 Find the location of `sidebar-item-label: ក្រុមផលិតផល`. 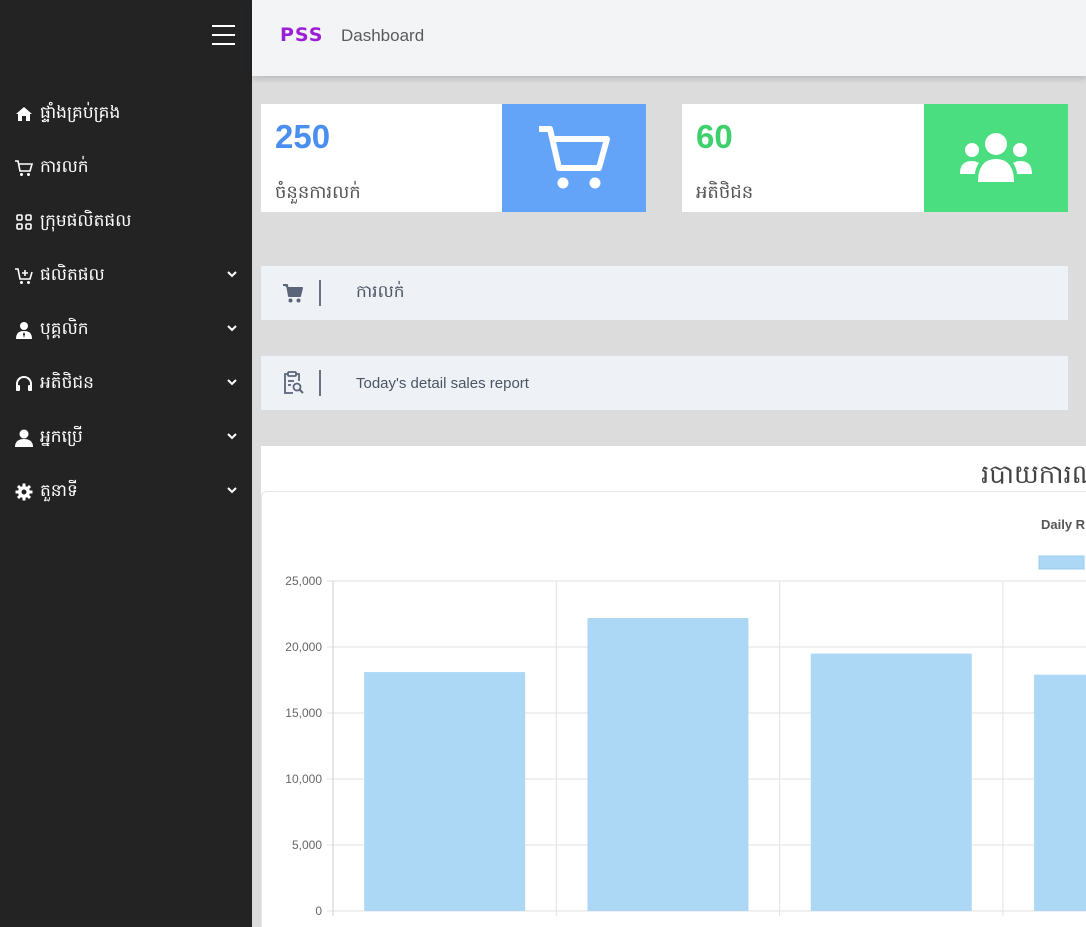

sidebar-item-label: ក្រុមផលិតផល is located at coordinates (86, 220).